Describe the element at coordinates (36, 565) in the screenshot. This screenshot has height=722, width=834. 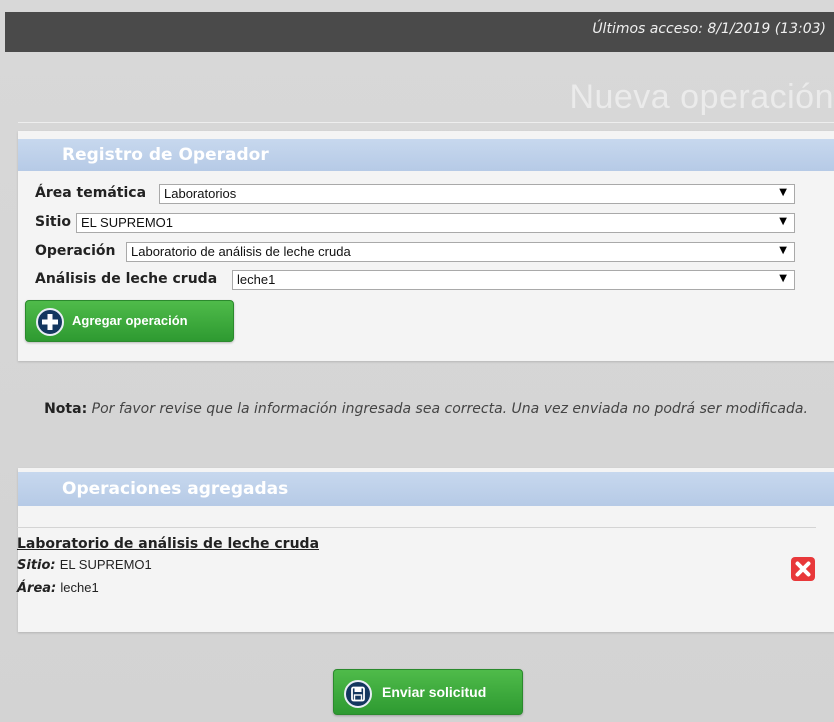
I see `operation-sitio-label: Sitio:` at that location.